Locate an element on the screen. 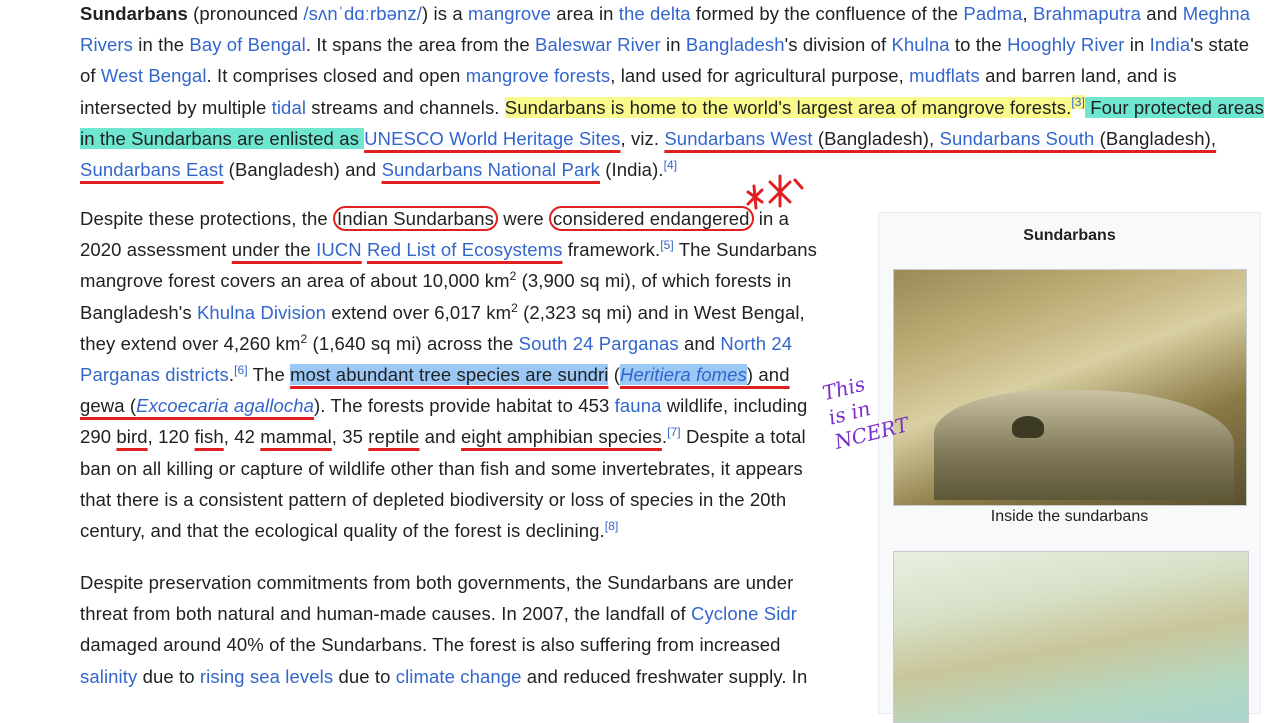  article-subject: Sundarbans is located at coordinates (134, 13).